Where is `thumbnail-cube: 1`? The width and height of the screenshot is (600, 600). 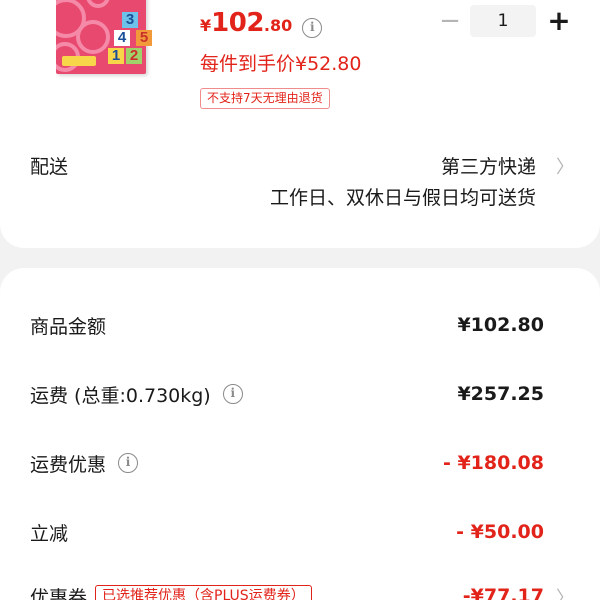
thumbnail-cube: 1 is located at coordinates (116, 56).